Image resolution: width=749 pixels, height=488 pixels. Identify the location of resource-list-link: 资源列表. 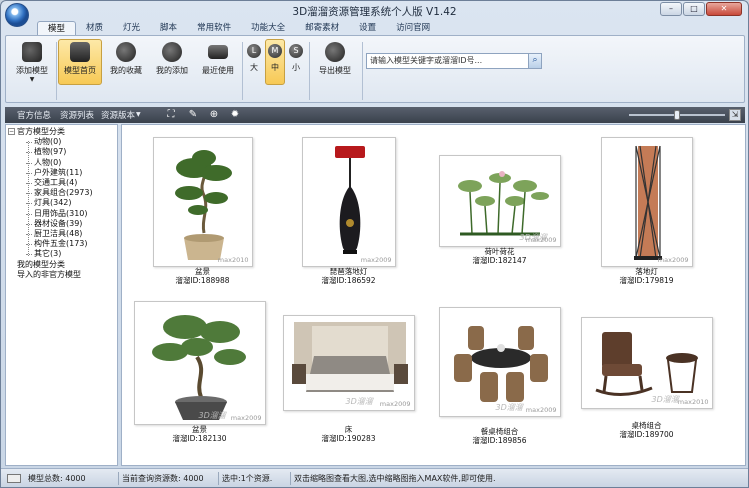
(77, 115).